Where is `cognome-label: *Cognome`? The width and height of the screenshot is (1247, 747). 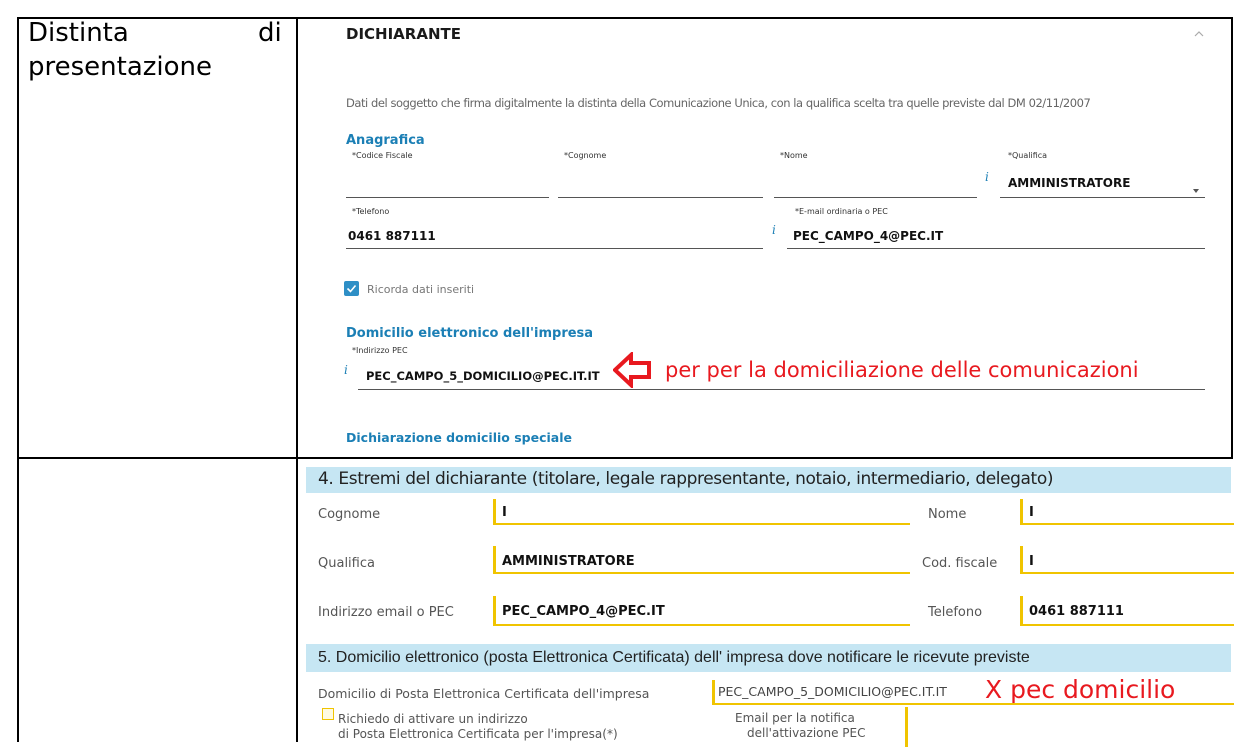 cognome-label: *Cognome is located at coordinates (585, 155).